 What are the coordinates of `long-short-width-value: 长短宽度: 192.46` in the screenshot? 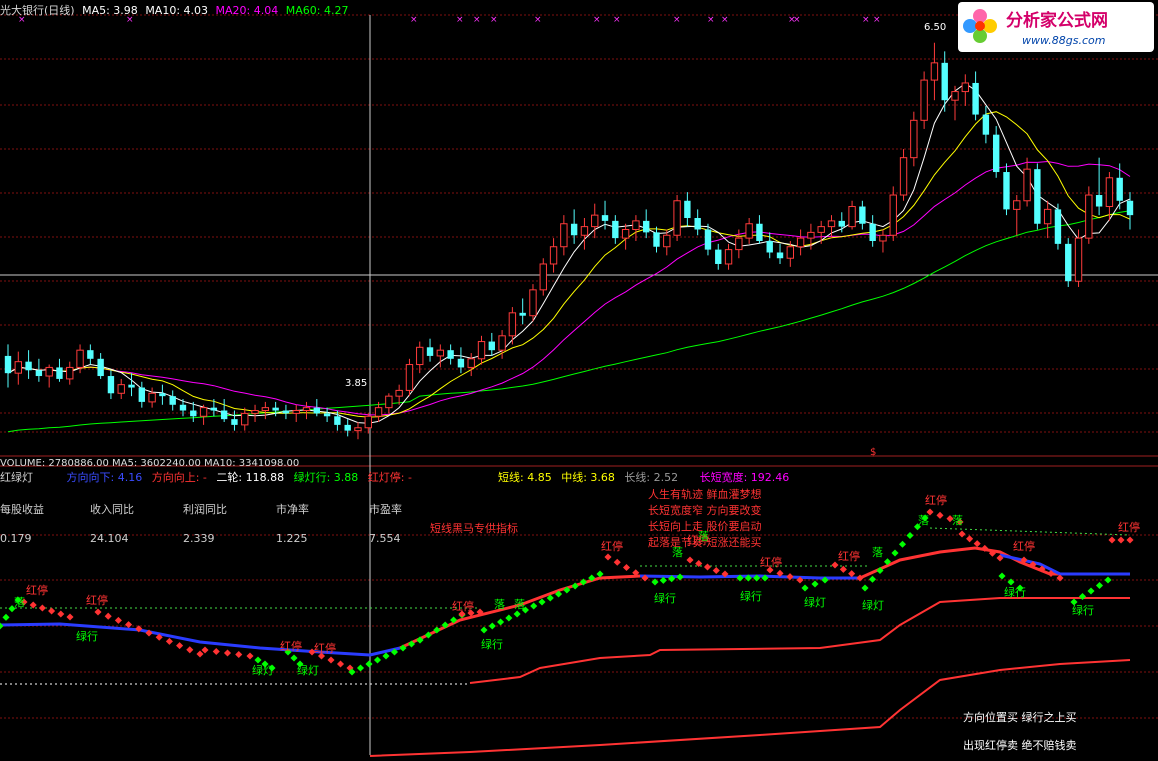 It's located at (744, 477).